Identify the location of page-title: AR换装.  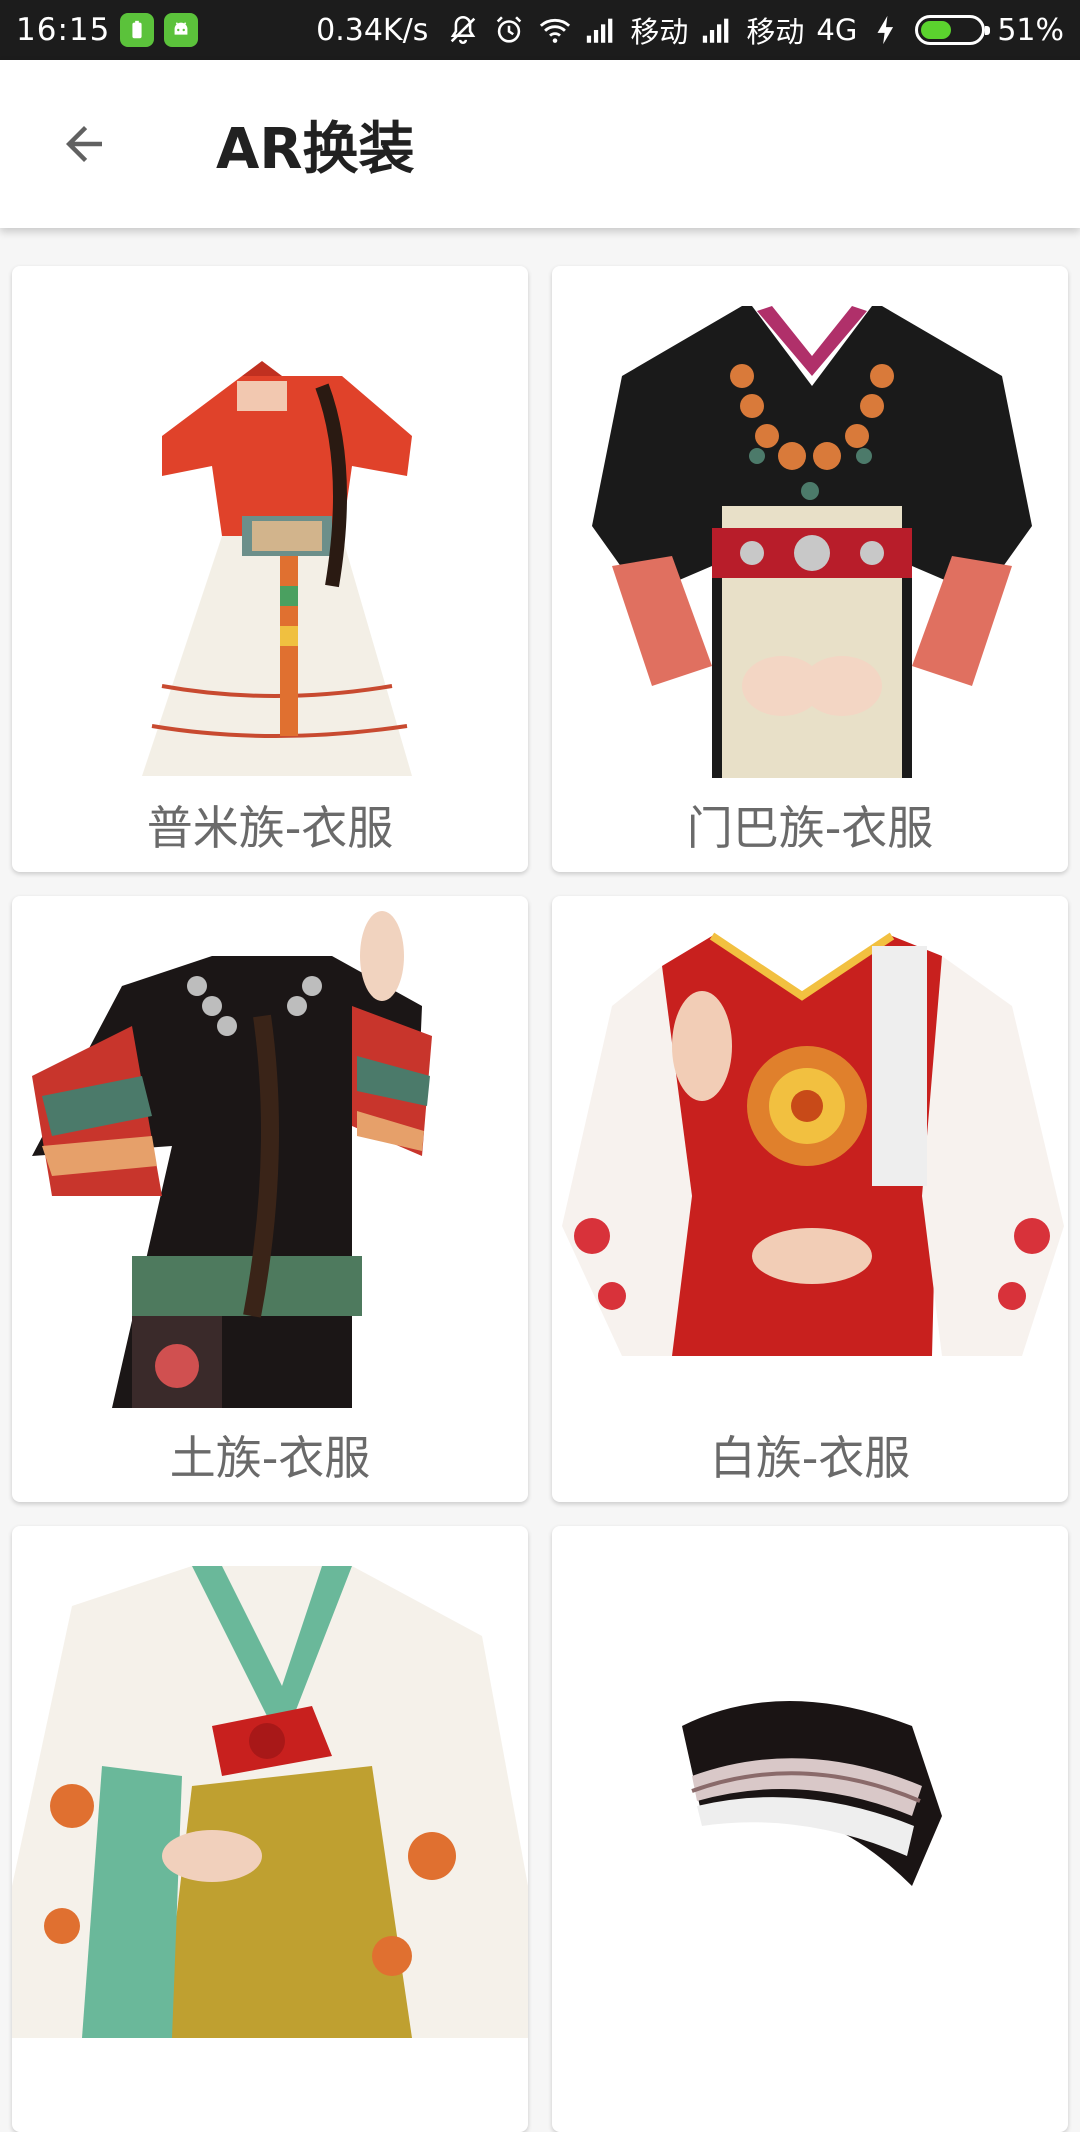
(315, 149).